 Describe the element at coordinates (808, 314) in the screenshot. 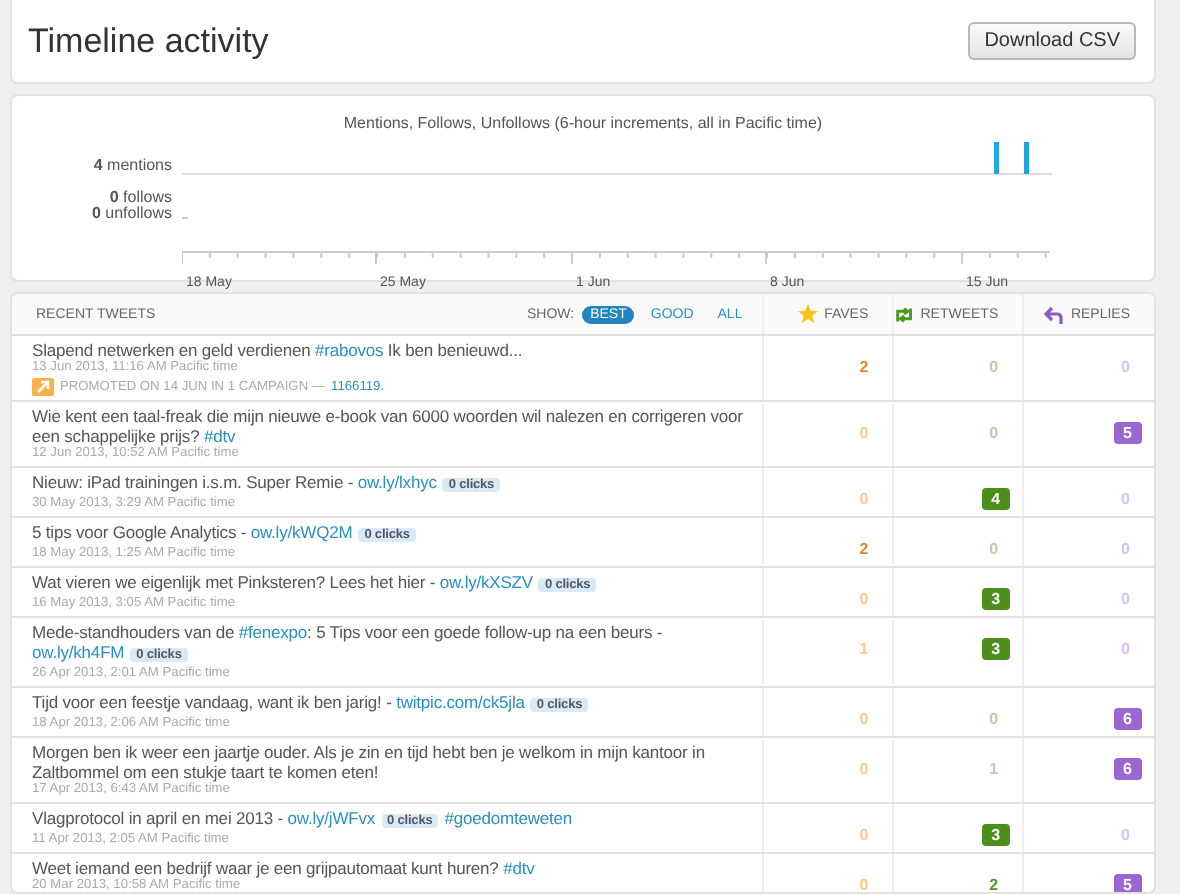

I see `star-icon` at that location.